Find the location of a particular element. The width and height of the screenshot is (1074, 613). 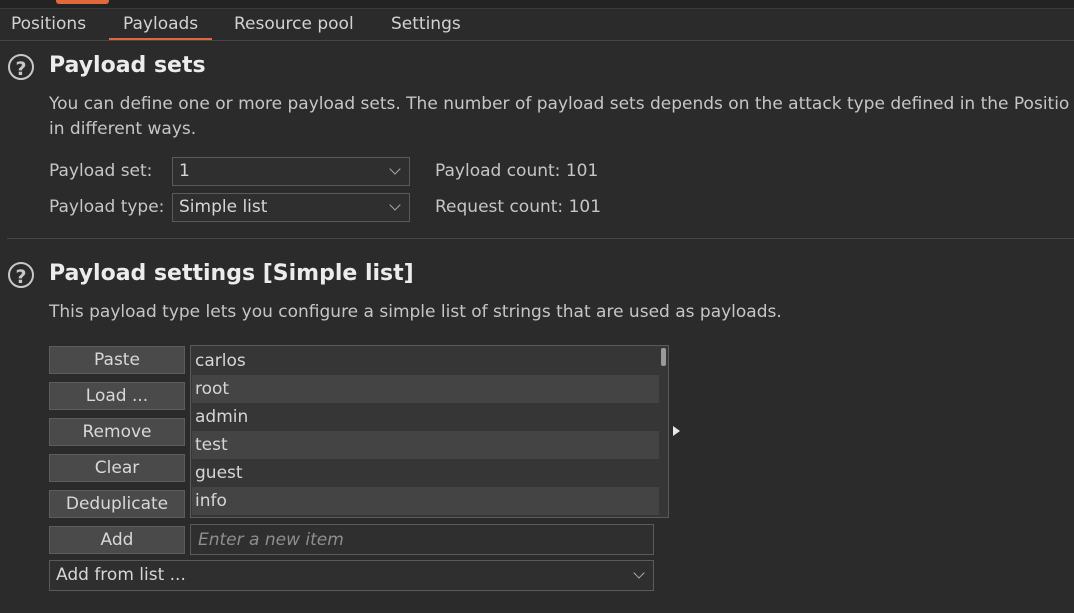

payload-type-value: Simple list is located at coordinates (223, 207).